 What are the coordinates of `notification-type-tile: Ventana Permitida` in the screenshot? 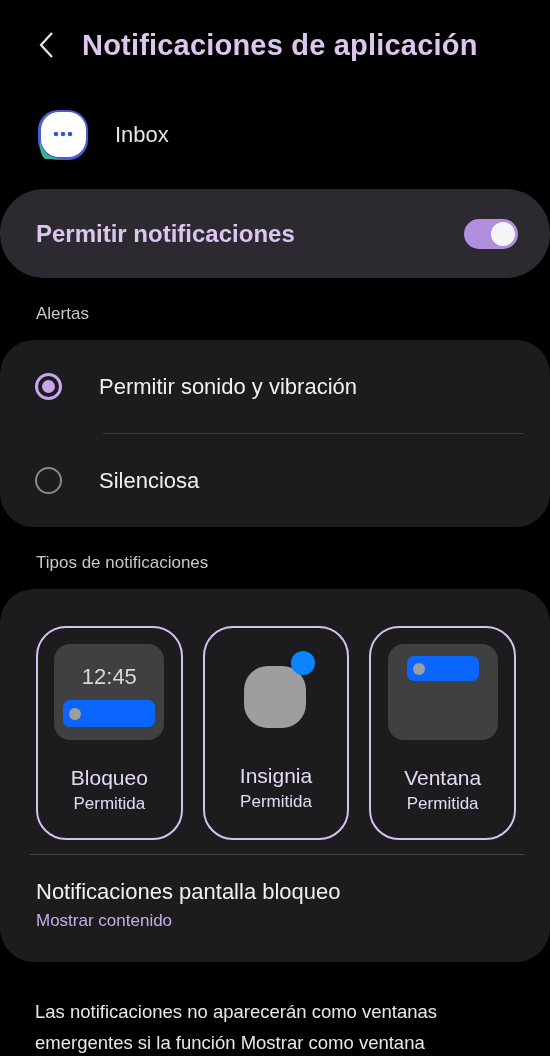 It's located at (442, 733).